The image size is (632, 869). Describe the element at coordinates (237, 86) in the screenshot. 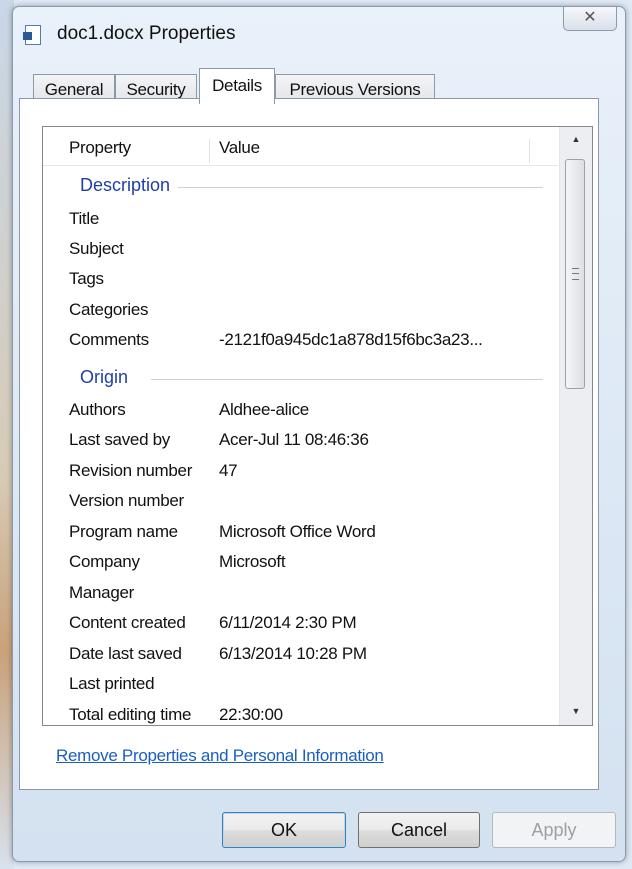

I see `tab-details: Details` at that location.